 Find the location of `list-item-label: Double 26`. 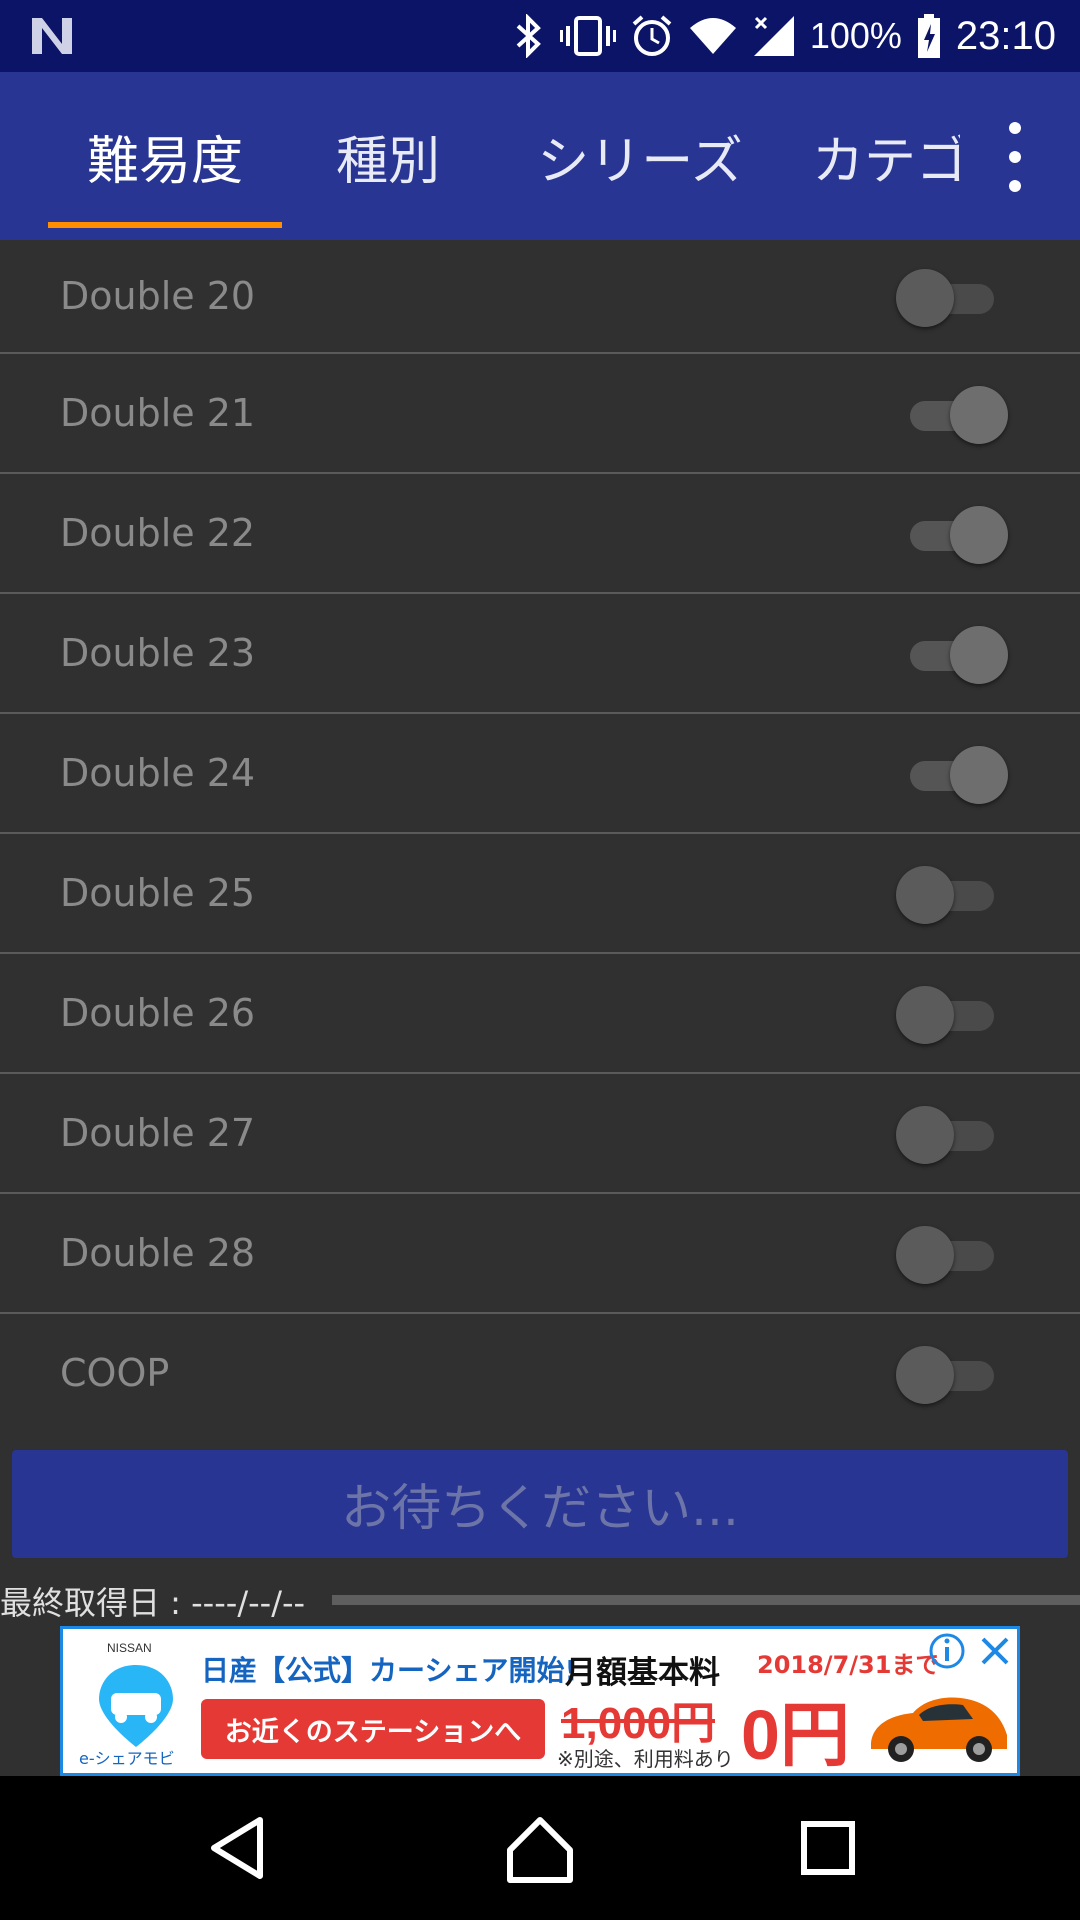

list-item-label: Double 26 is located at coordinates (158, 1013).